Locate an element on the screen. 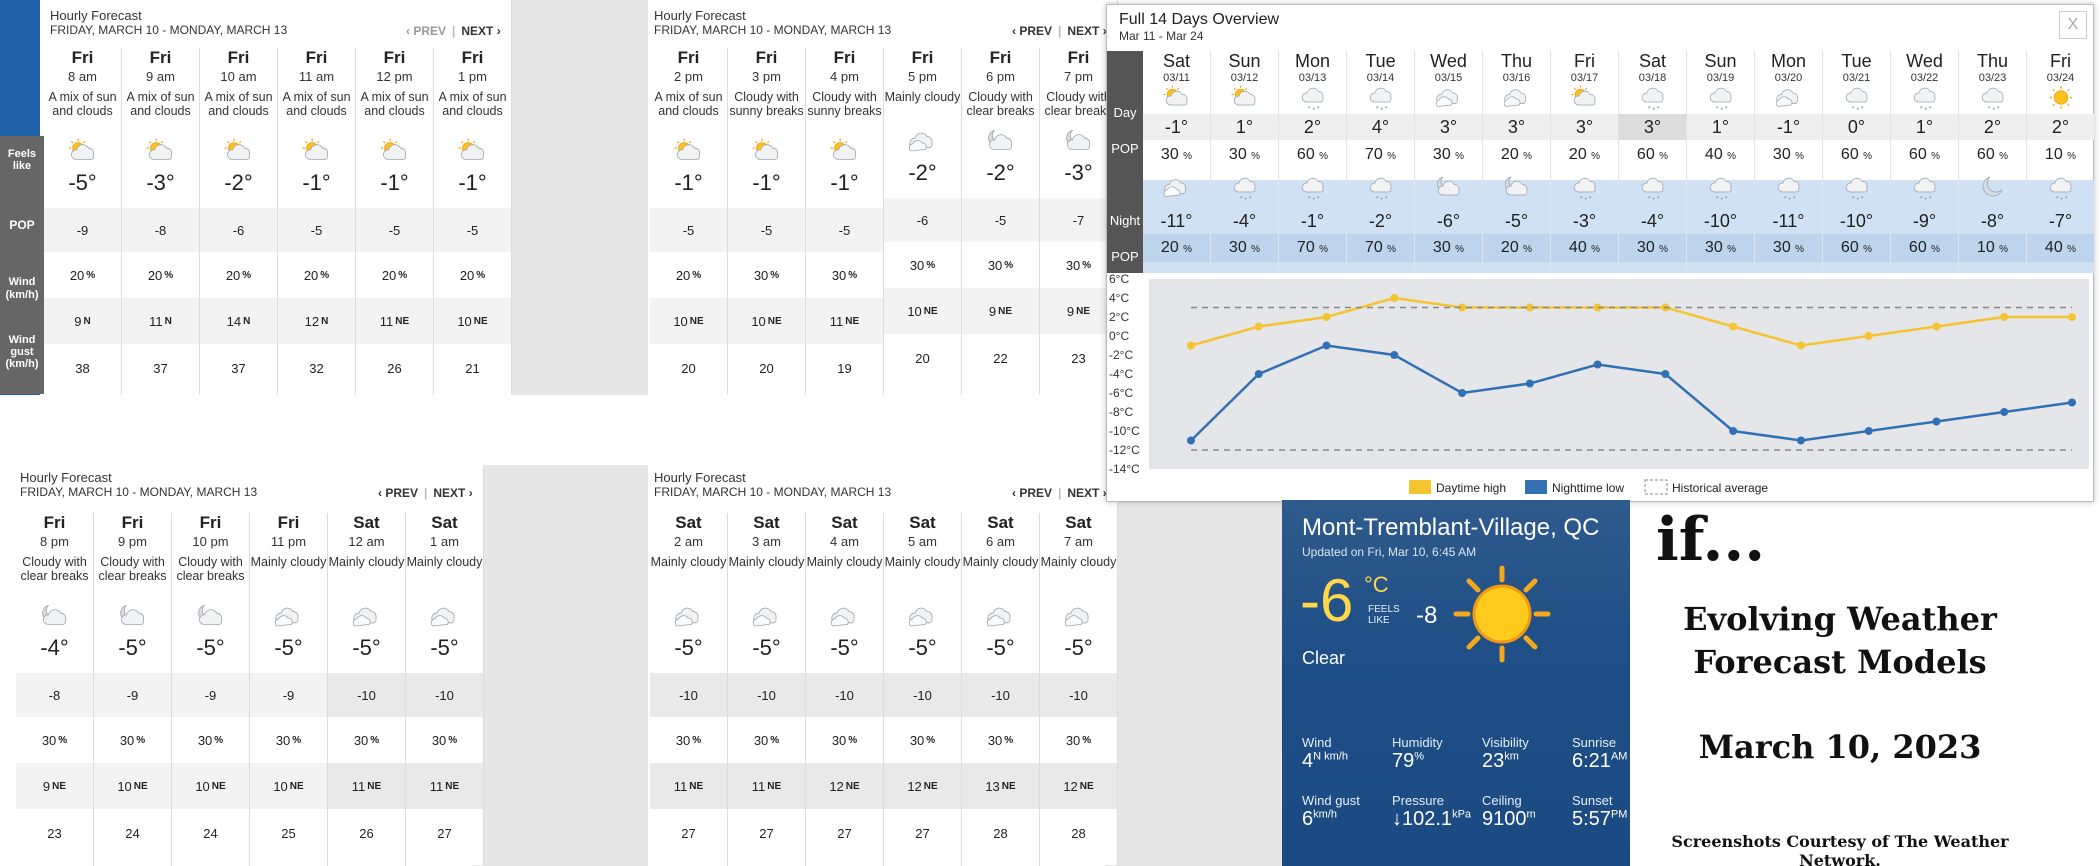 Image resolution: width=2100 pixels, height=866 pixels. overview-day-column: Sun 03/19 1° 40 % -10° 30 % is located at coordinates (1721, 162).